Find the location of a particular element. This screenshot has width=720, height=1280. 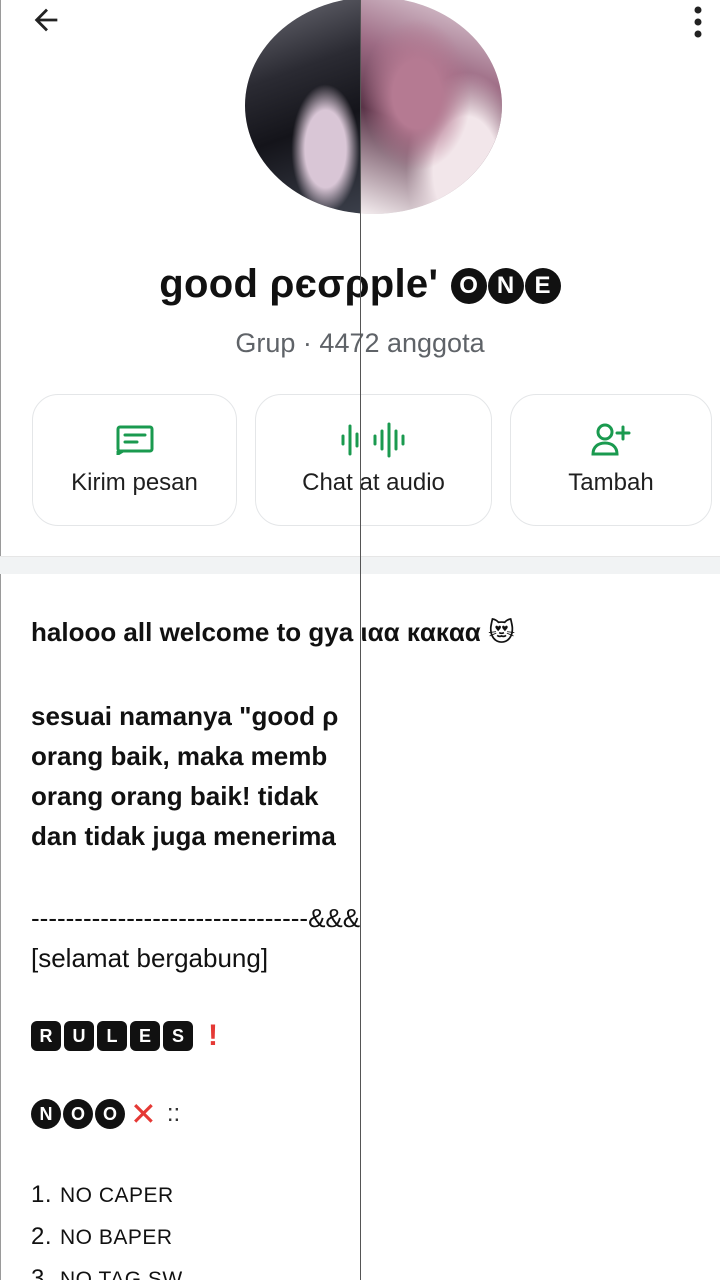

exclamation-mark: ! is located at coordinates (213, 1035).